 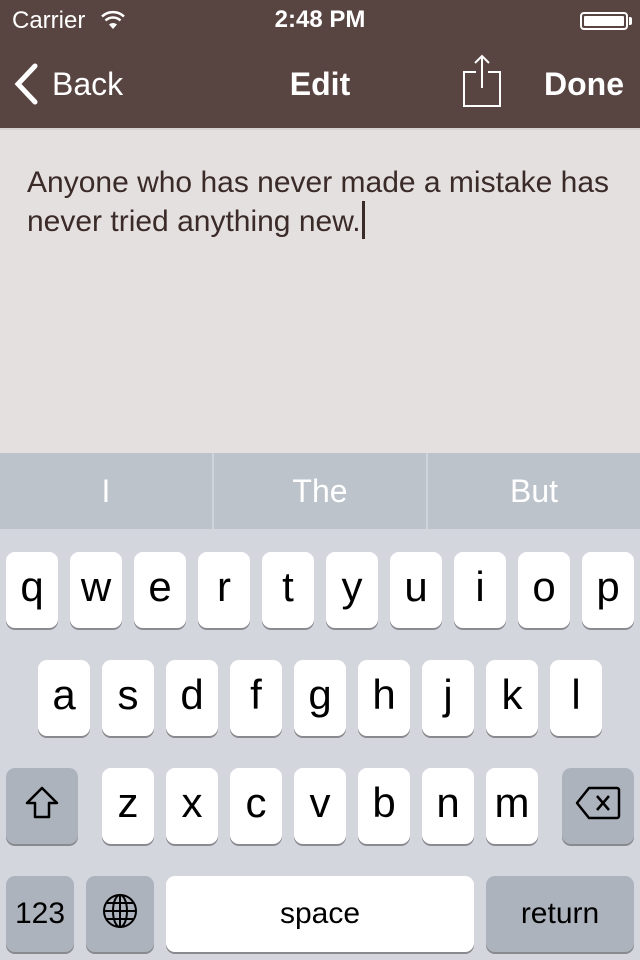 What do you see at coordinates (256, 806) in the screenshot?
I see `key: c` at bounding box center [256, 806].